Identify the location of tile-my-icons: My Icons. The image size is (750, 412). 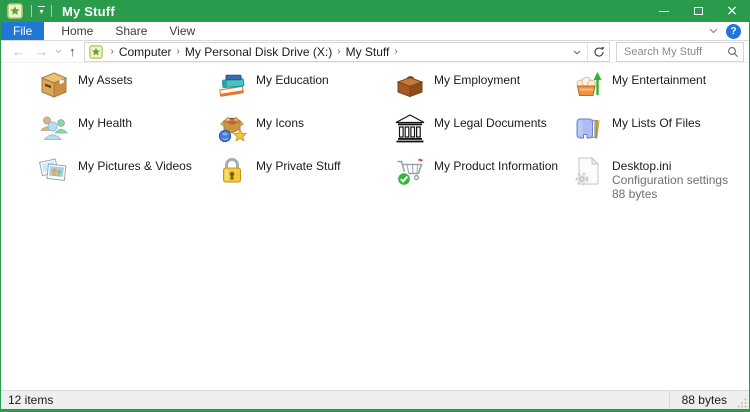
(305, 133).